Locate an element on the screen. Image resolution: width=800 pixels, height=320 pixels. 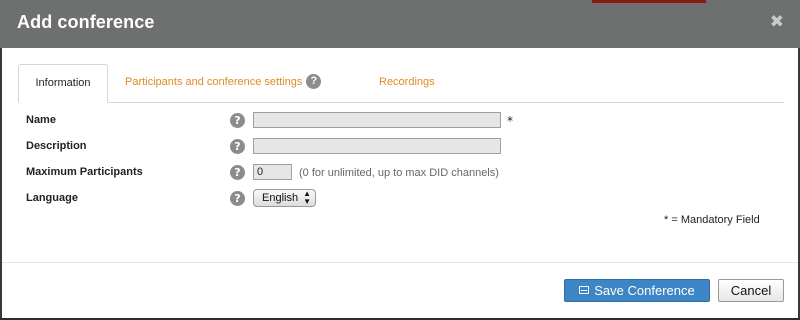
name-label: Name is located at coordinates (41, 120).